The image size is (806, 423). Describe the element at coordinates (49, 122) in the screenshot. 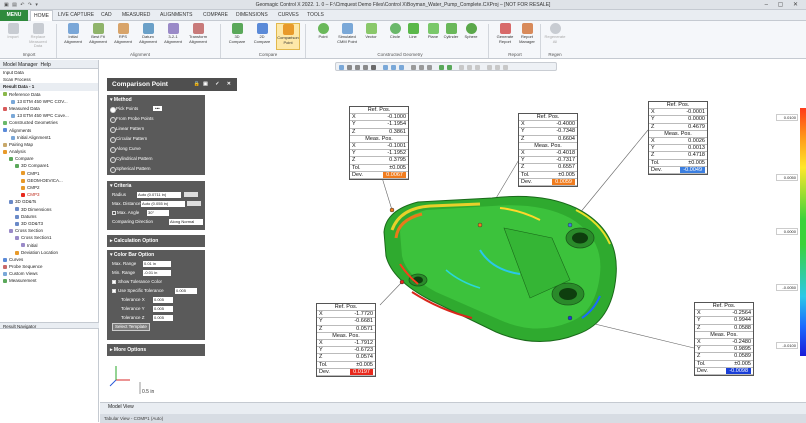

I see `tree-item: Constructed Geometries` at that location.